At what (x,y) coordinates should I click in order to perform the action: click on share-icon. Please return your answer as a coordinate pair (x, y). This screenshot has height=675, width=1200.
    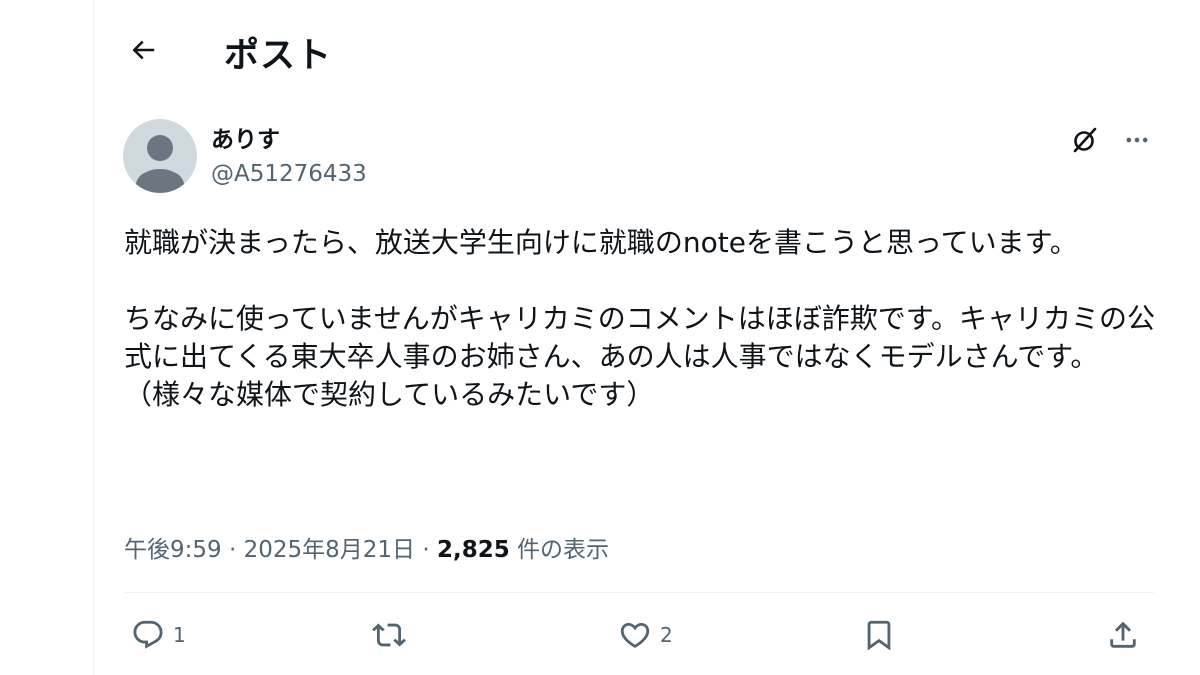
    Looking at the image, I should click on (1123, 635).